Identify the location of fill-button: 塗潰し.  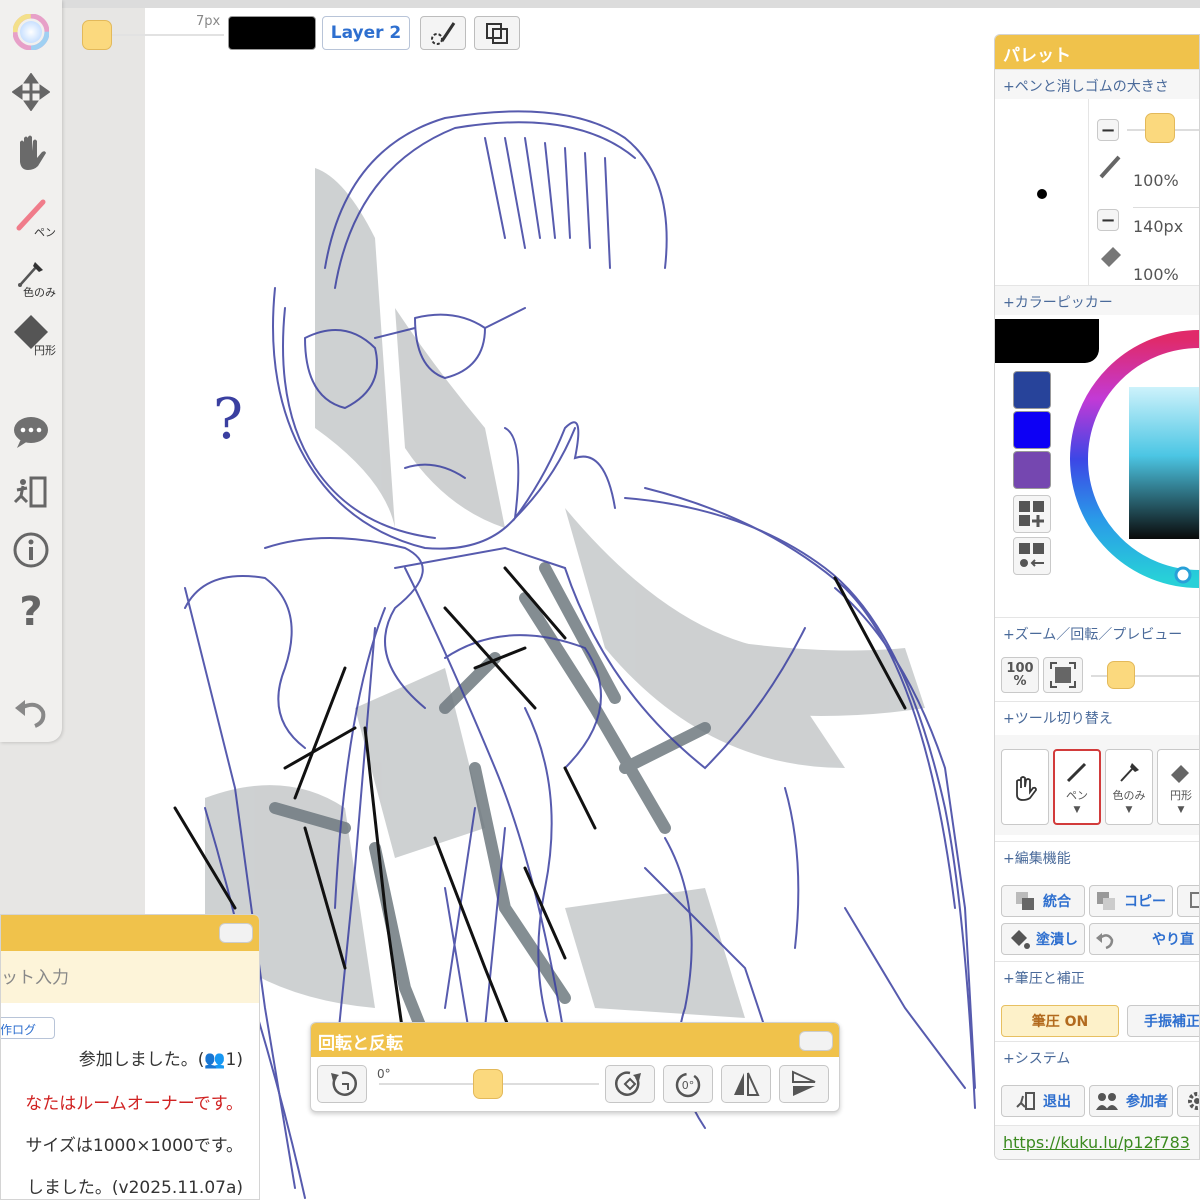
(1043, 939).